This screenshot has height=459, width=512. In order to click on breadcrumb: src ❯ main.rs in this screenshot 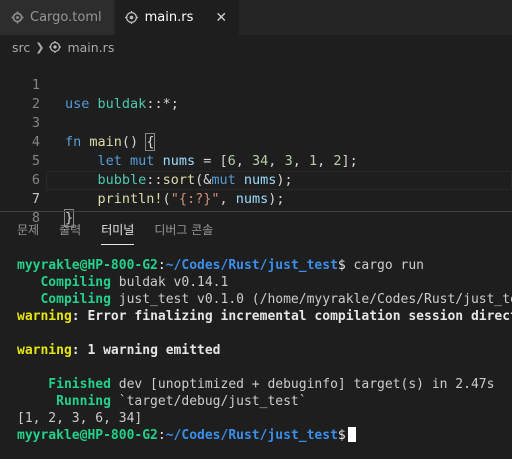, I will do `click(256, 47)`.